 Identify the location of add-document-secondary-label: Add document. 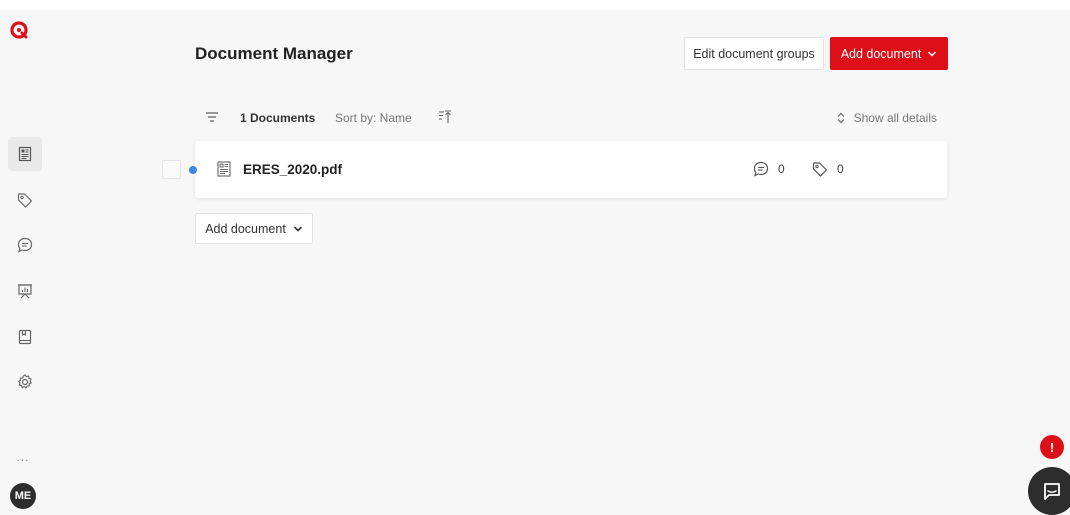
(245, 228).